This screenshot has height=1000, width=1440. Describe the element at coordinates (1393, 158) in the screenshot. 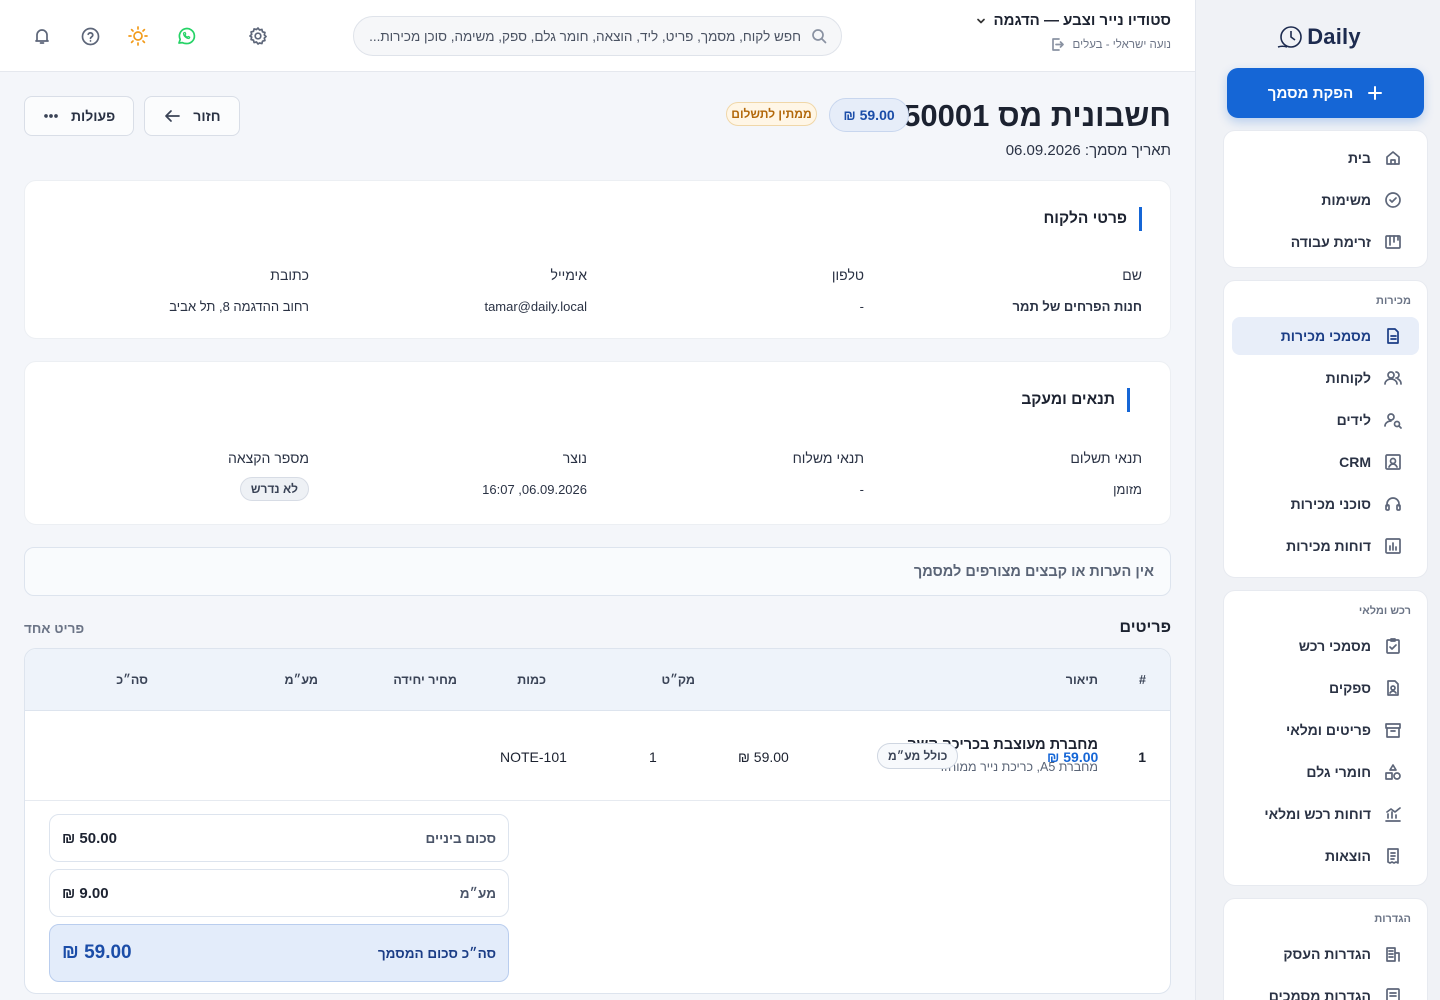

I see `home-icon` at that location.